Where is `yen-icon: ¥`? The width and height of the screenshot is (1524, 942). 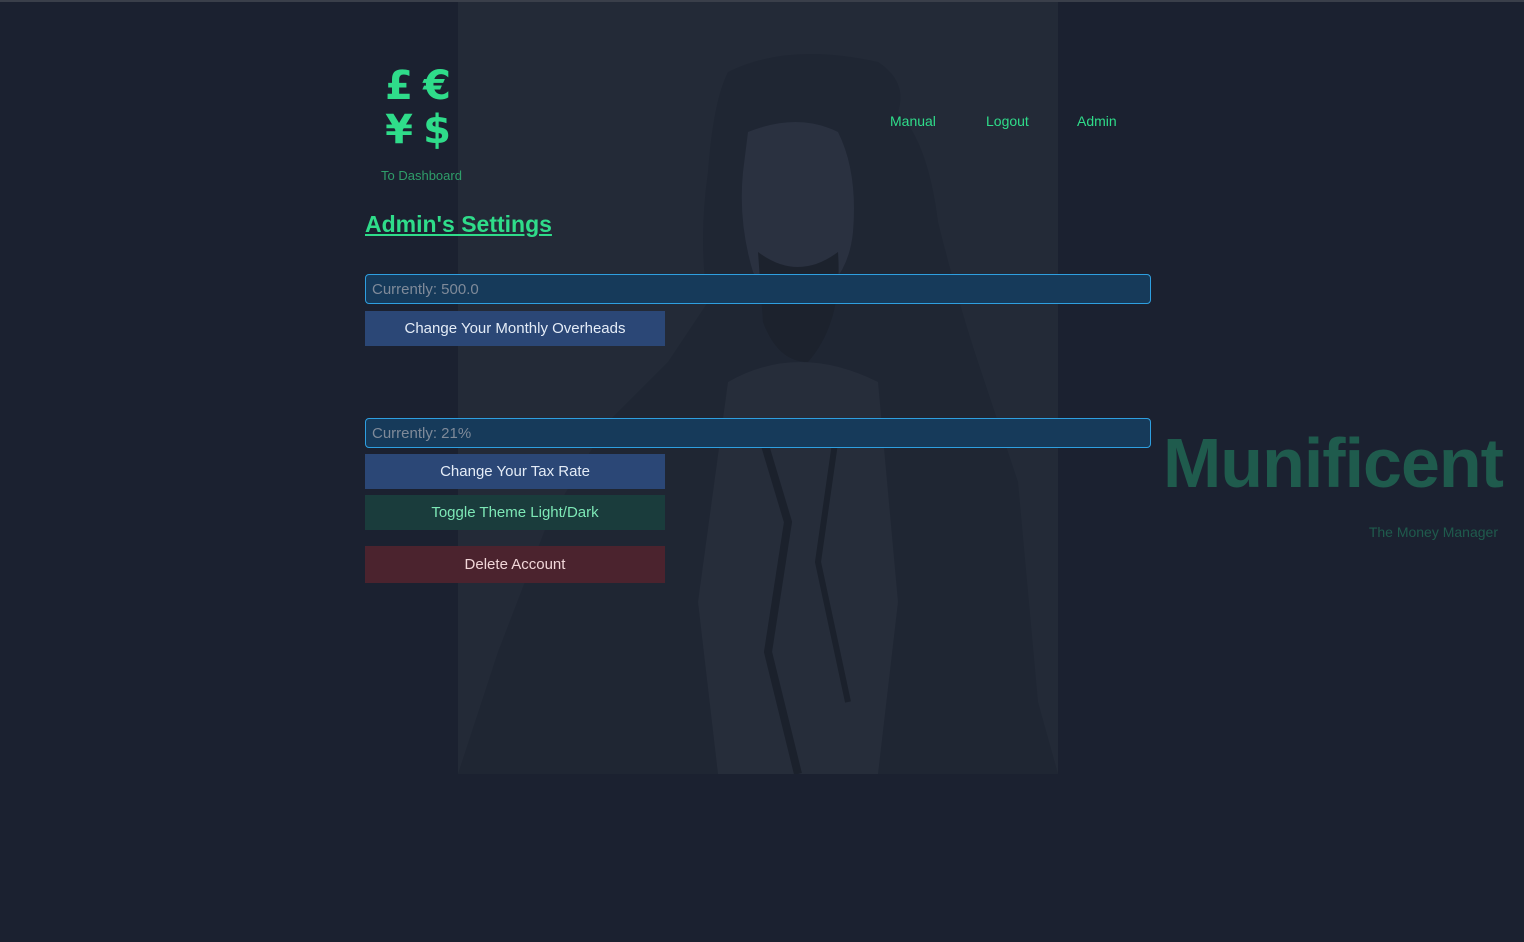 yen-icon: ¥ is located at coordinates (399, 130).